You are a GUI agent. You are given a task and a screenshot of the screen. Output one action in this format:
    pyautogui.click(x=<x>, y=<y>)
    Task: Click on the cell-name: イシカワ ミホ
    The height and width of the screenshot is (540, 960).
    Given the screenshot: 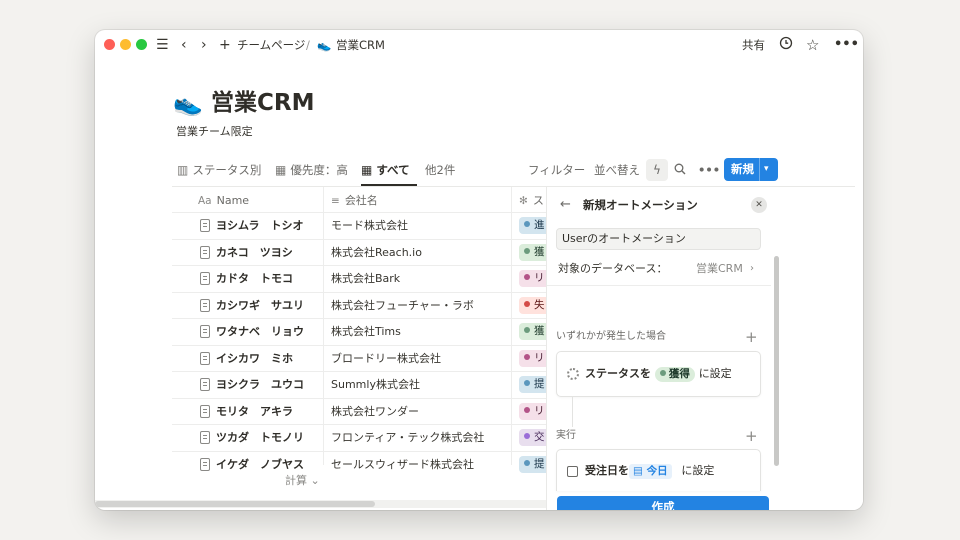 What is the action you would take?
    pyautogui.click(x=254, y=358)
    